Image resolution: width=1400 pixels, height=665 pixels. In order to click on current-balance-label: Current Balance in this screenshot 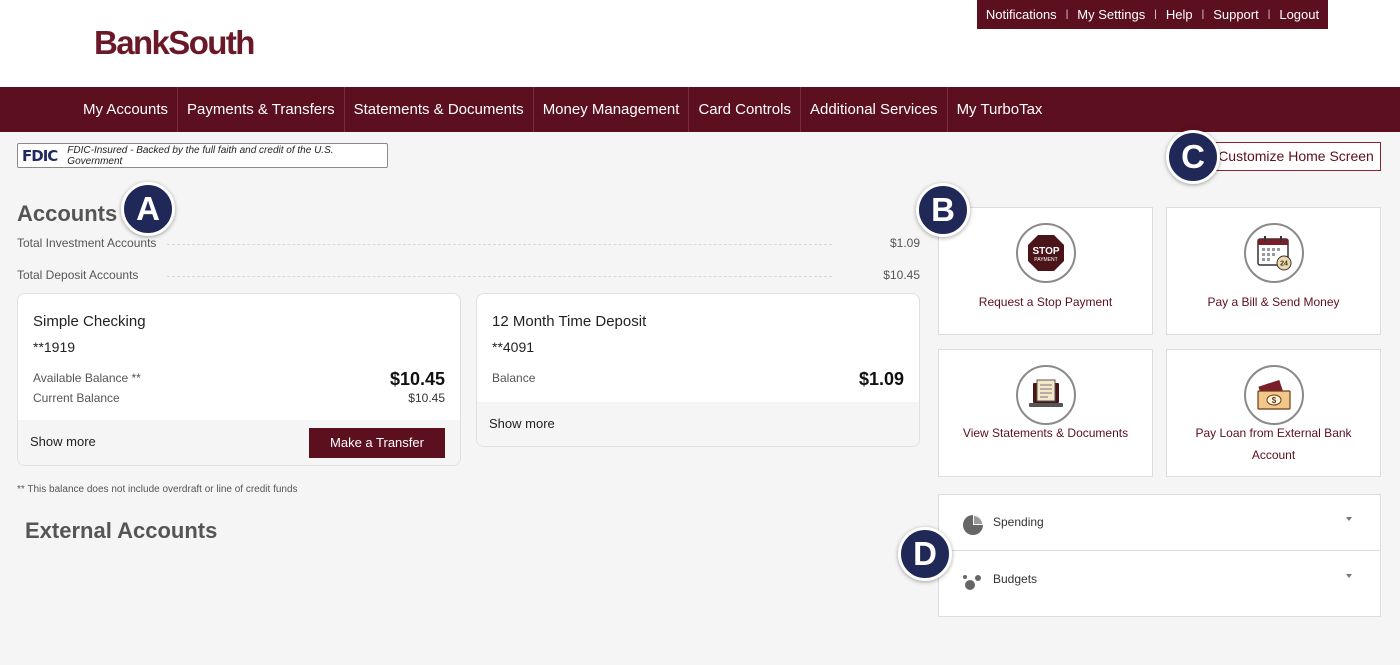, I will do `click(76, 398)`.